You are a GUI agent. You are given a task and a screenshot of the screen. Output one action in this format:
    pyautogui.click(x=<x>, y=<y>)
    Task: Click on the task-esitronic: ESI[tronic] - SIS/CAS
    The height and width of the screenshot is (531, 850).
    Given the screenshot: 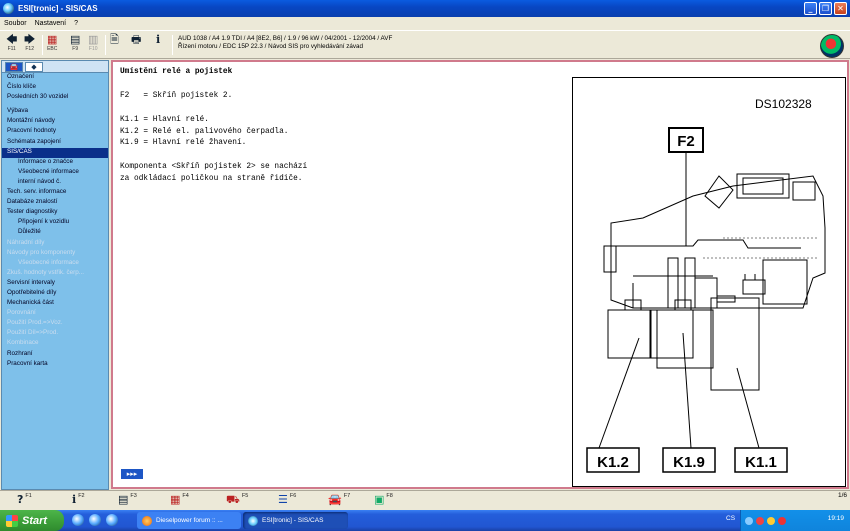 What is the action you would take?
    pyautogui.click(x=295, y=520)
    